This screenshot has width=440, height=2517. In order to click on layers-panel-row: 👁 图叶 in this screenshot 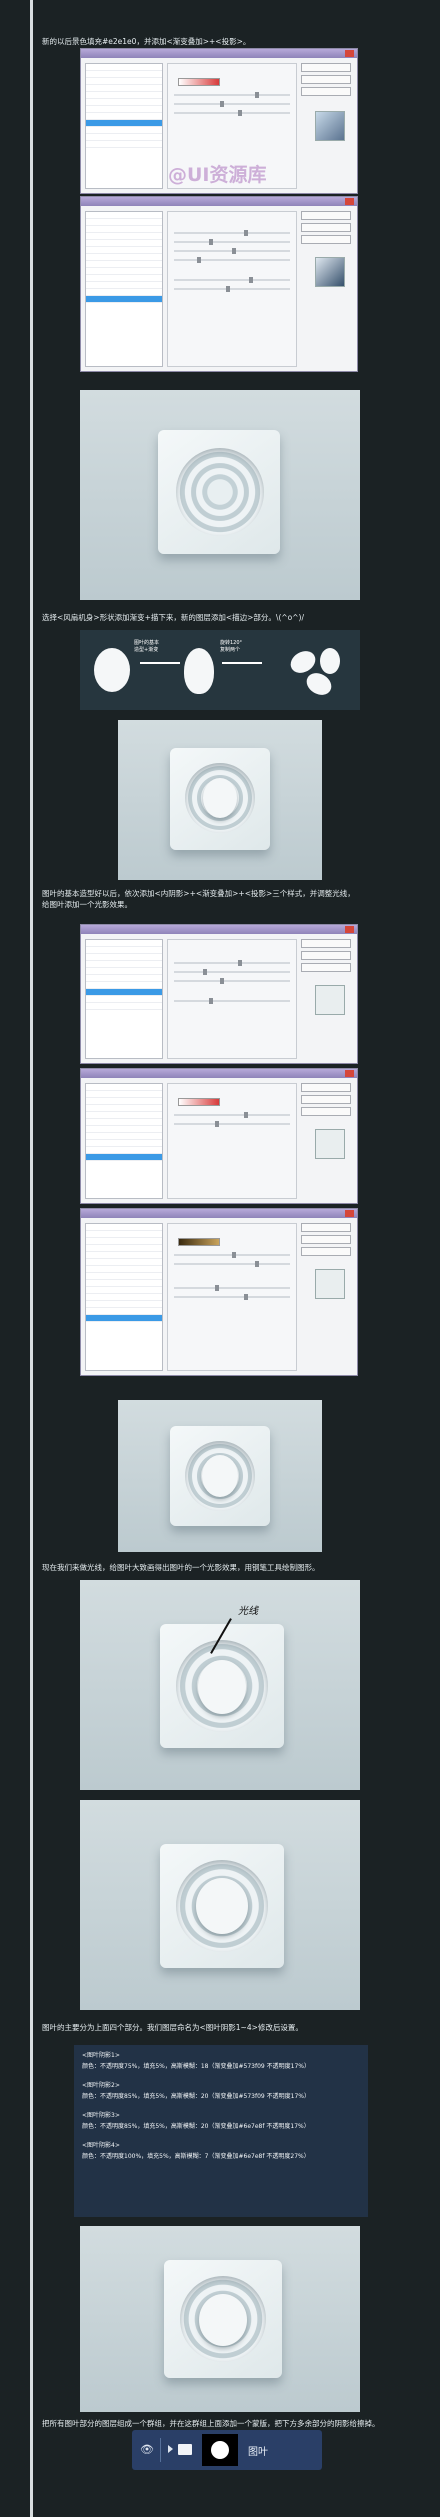, I will do `click(227, 2450)`.